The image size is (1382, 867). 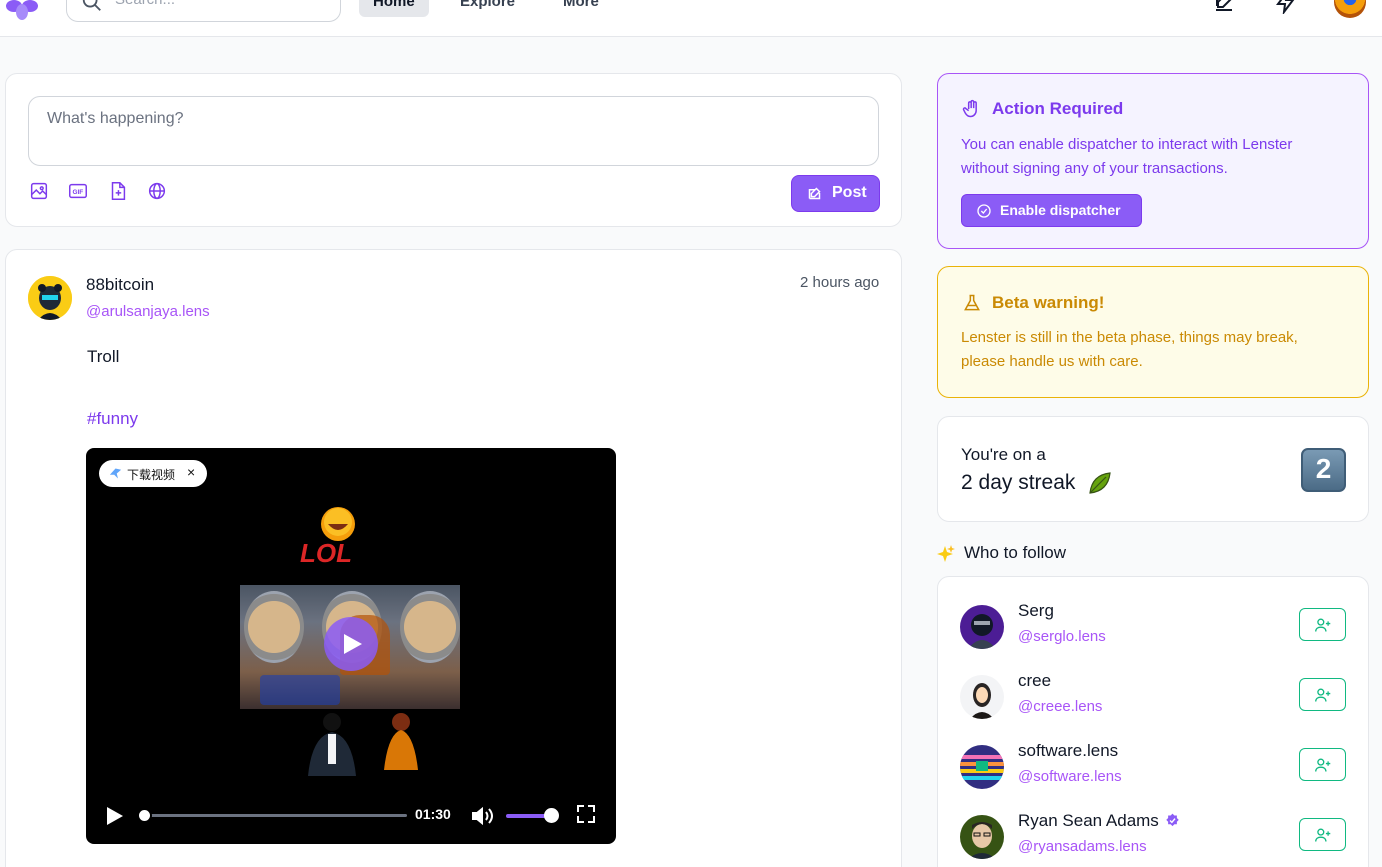 What do you see at coordinates (1323, 470) in the screenshot?
I see `streak-badge: 2` at bounding box center [1323, 470].